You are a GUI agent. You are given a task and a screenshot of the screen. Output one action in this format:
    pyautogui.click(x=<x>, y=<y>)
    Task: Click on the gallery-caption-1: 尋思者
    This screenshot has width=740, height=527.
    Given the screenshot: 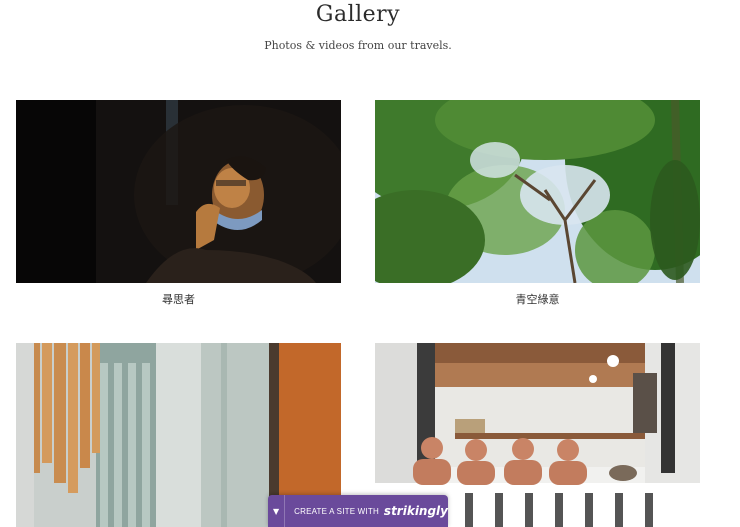 What is the action you would take?
    pyautogui.click(x=178, y=299)
    